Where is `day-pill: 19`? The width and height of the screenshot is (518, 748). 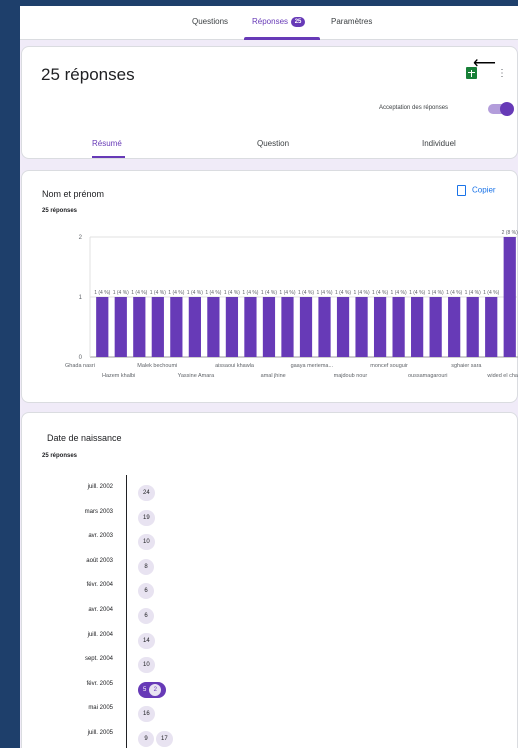 day-pill: 19 is located at coordinates (146, 517).